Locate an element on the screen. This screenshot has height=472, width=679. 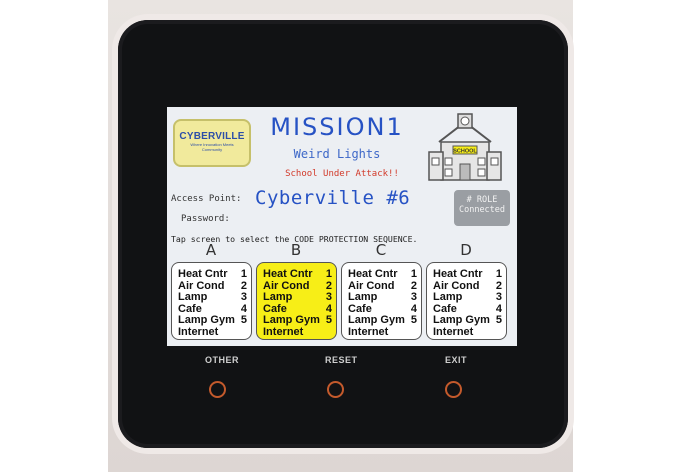
role-status-badge: # ROLE Connected is located at coordinates (482, 208).